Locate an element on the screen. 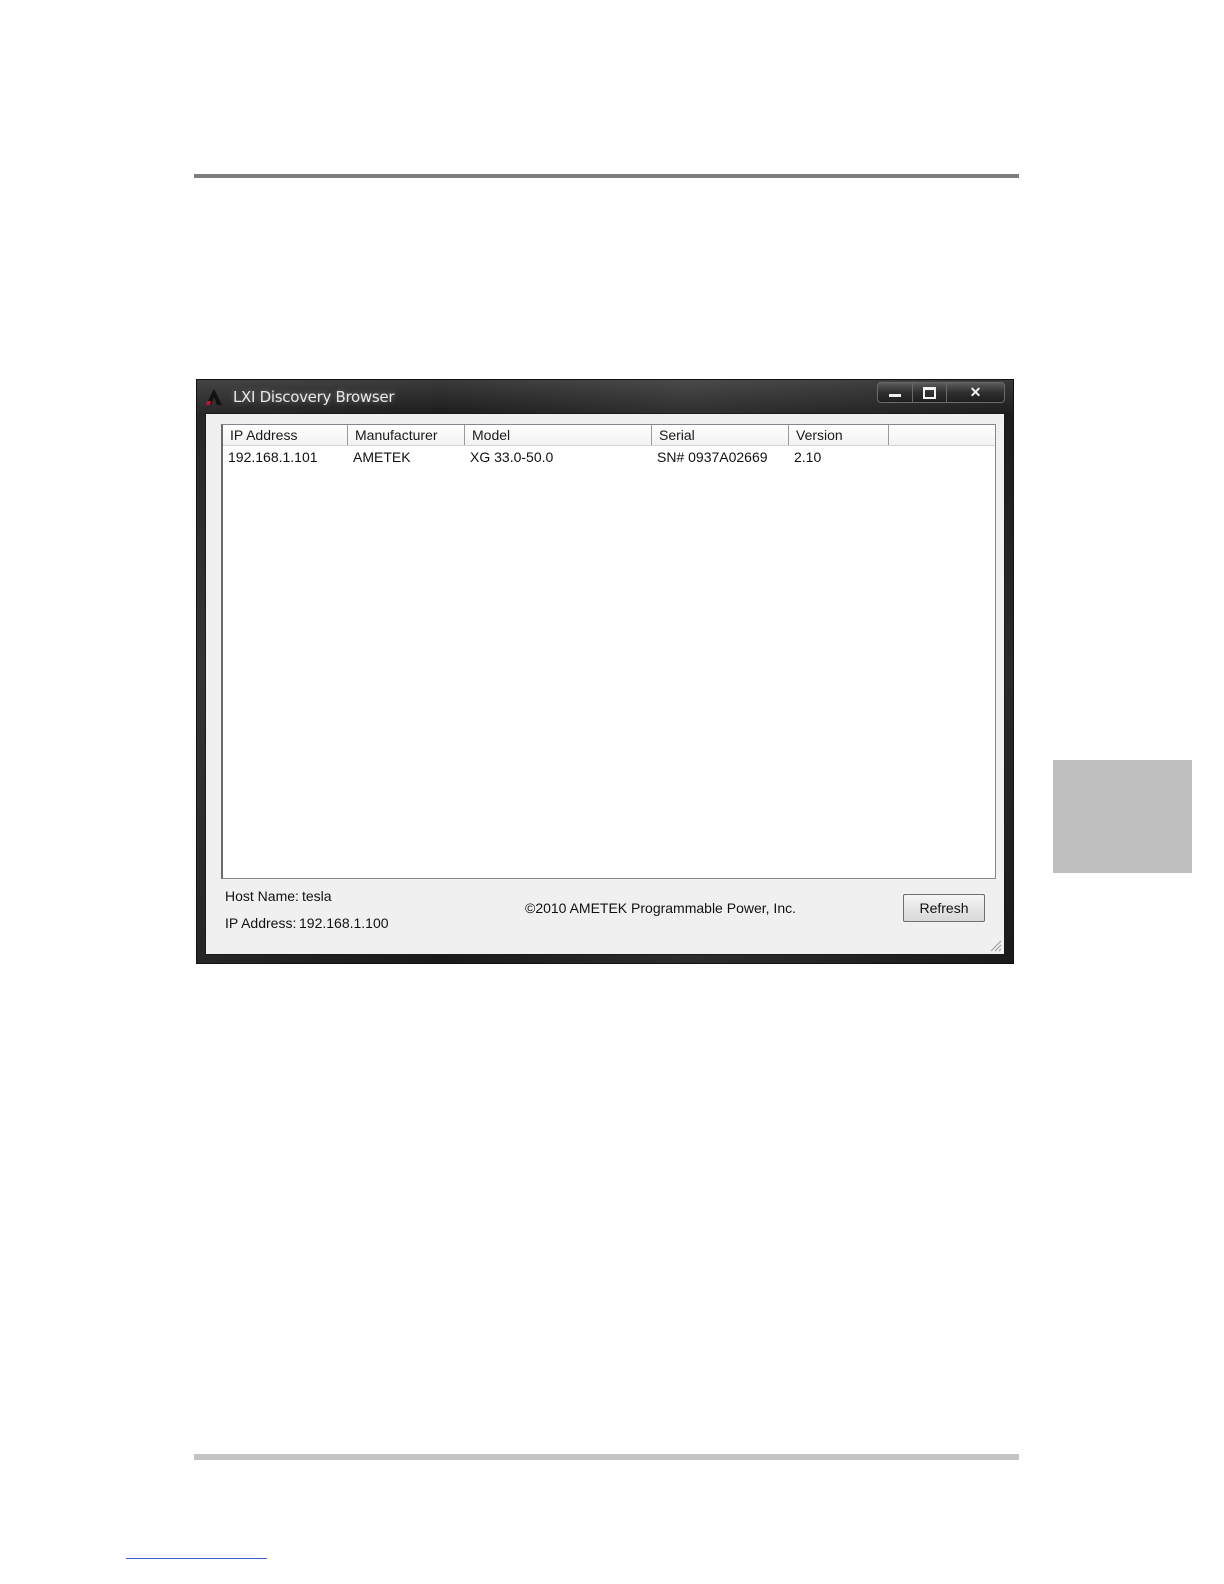  window-titlebar: LXI Discovery Browser ✕ is located at coordinates (605, 396).